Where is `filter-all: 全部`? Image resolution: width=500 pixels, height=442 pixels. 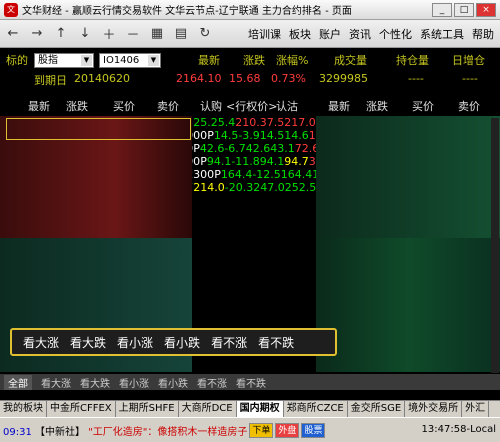
filter-all: 全部 is located at coordinates (18, 382).